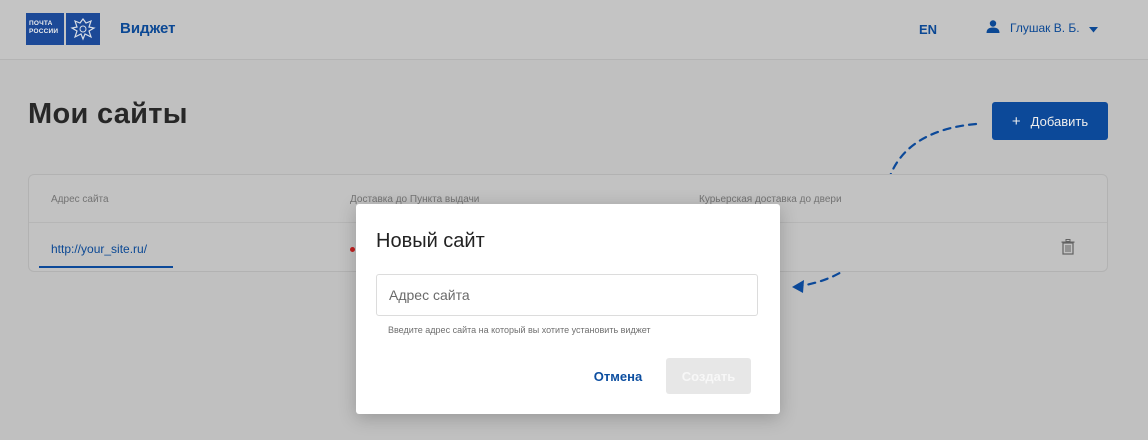 This screenshot has height=440, width=1148. What do you see at coordinates (708, 376) in the screenshot?
I see `create-button: Создать` at bounding box center [708, 376].